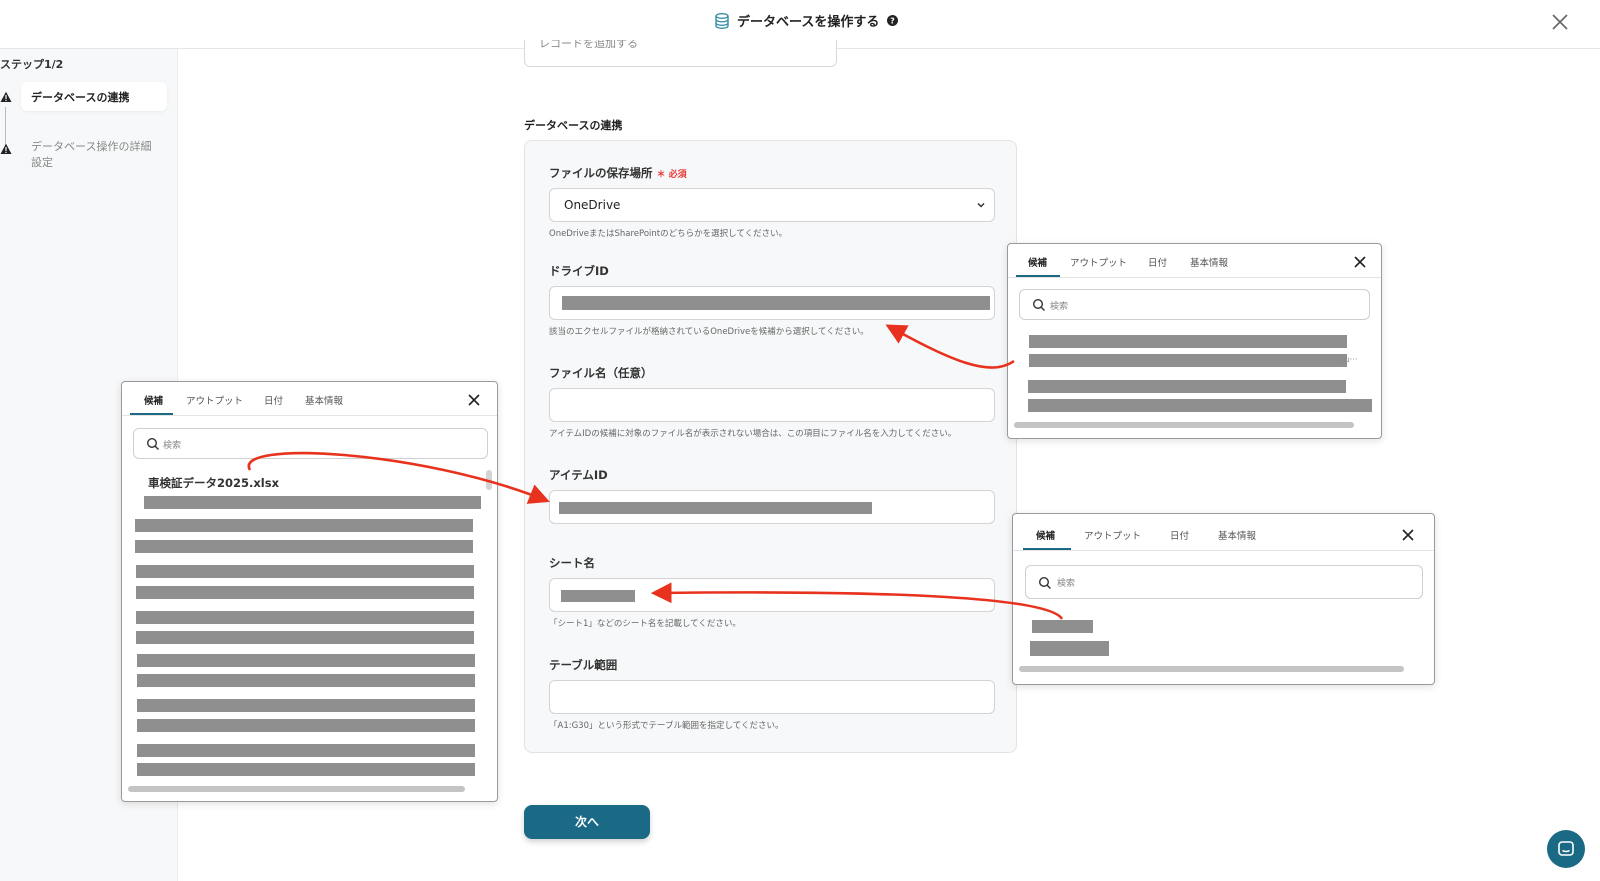 This screenshot has height=881, width=1600. What do you see at coordinates (680, 53) in the screenshot?
I see `action-select: レコードを追加する` at bounding box center [680, 53].